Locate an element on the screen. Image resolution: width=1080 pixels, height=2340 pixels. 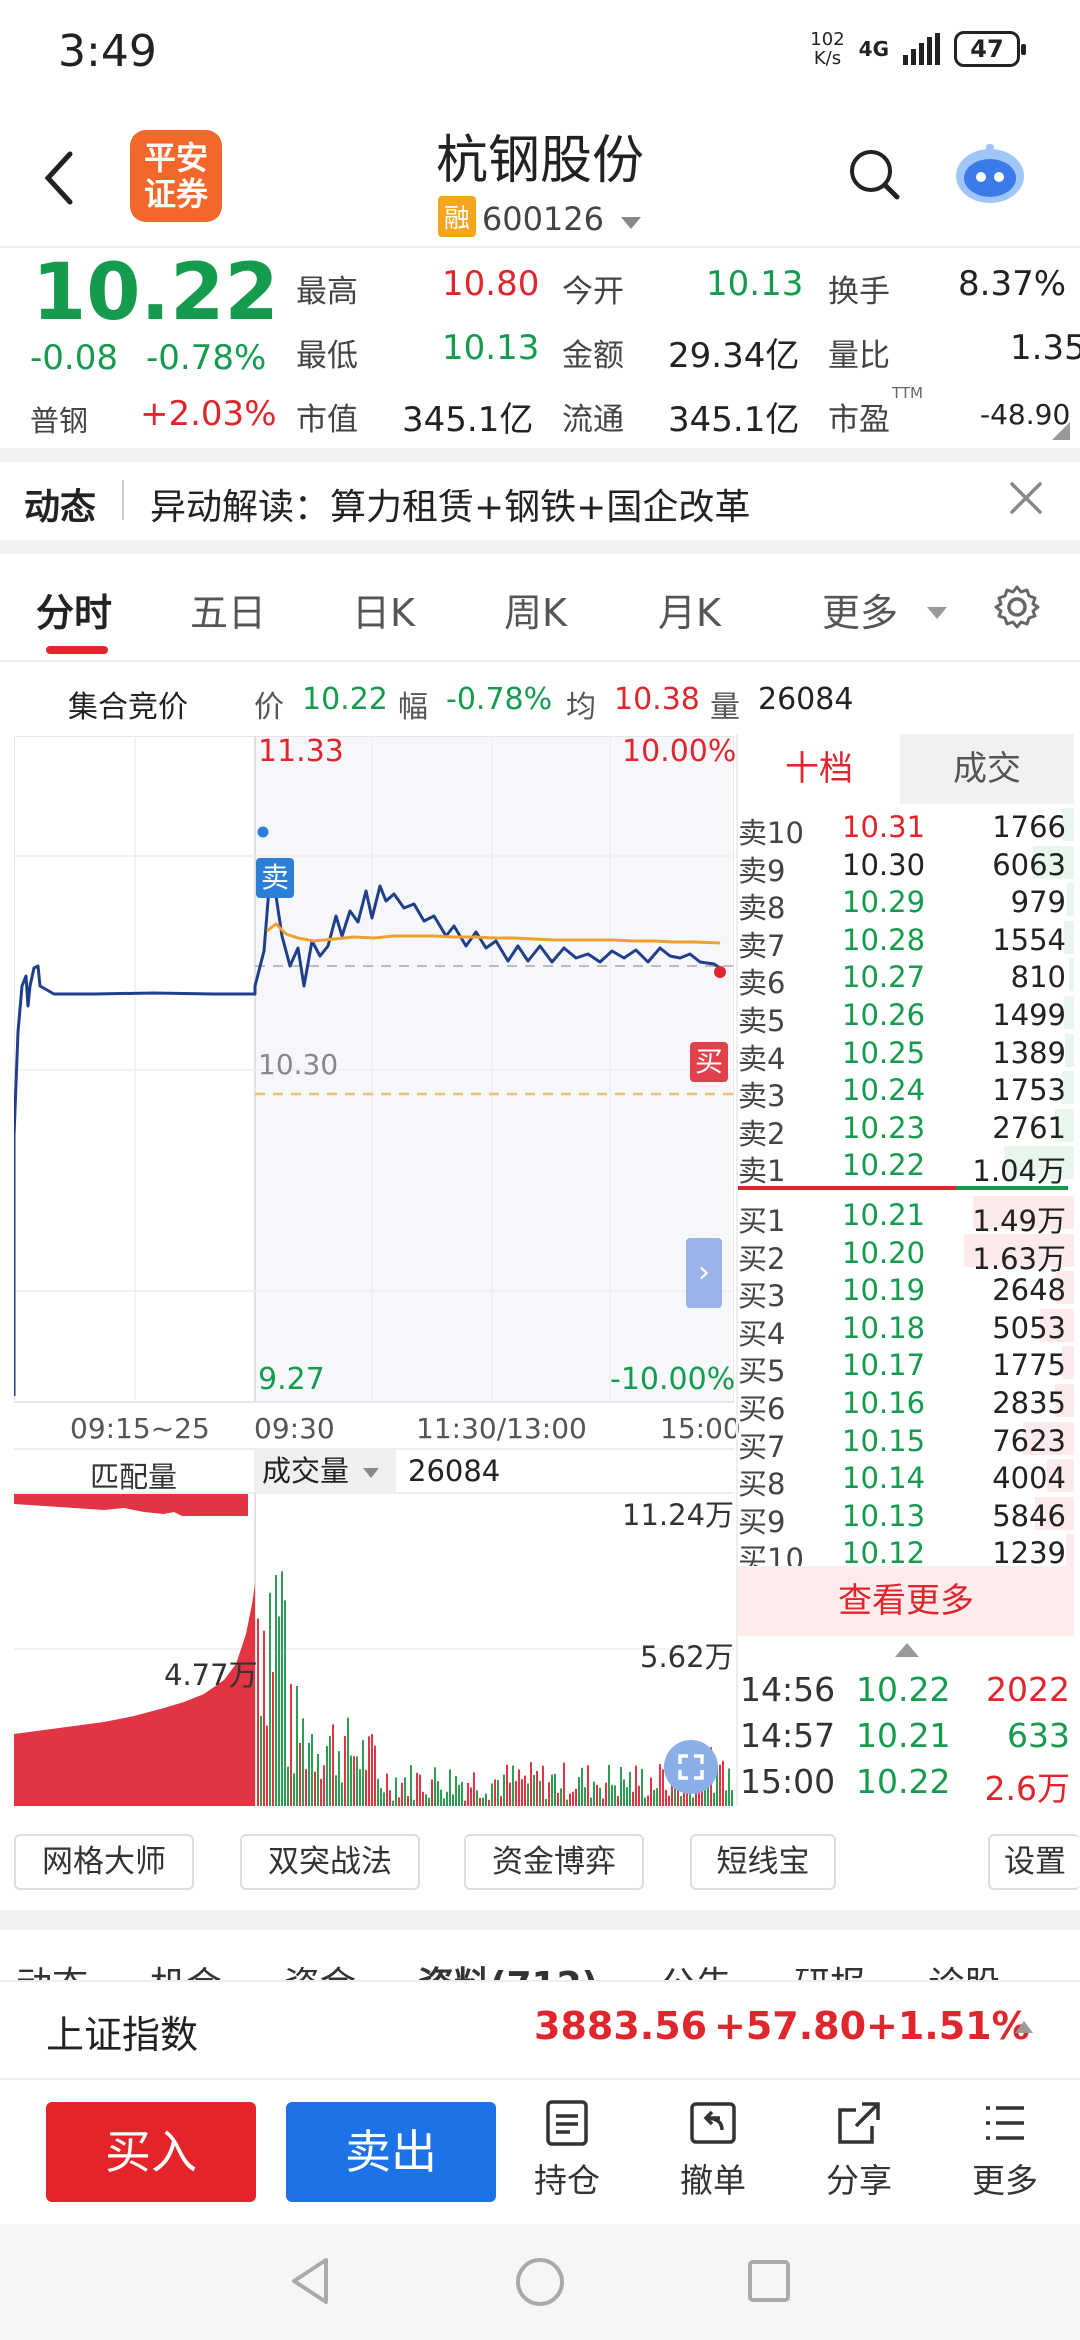
bid-level-row: 买5 10.17 1775 is located at coordinates (906, 1366).